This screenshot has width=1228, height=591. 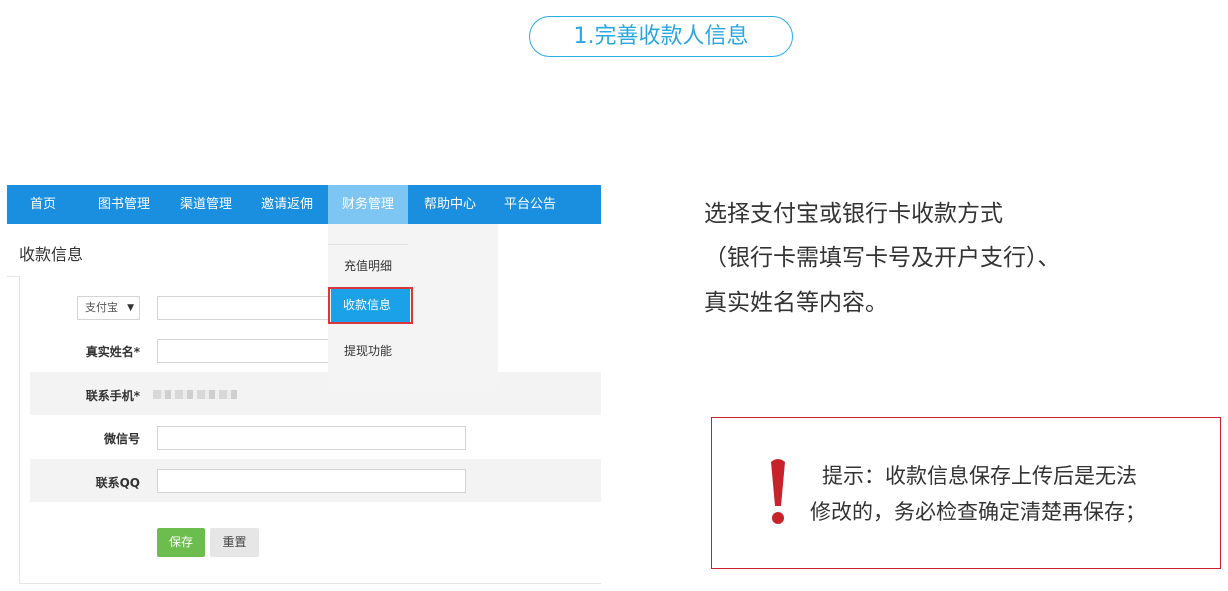 What do you see at coordinates (368, 265) in the screenshot?
I see `dropdown-item-recharge: 充值明细` at bounding box center [368, 265].